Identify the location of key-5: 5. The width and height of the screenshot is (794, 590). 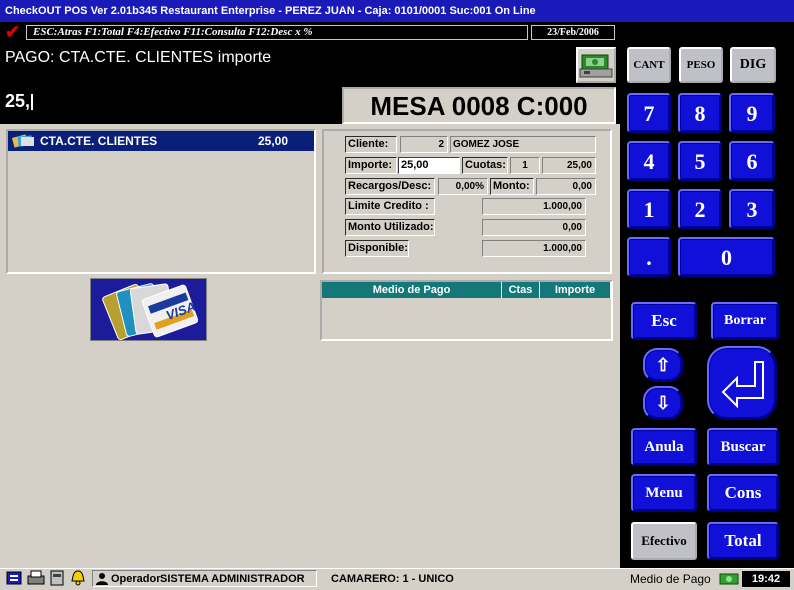
(700, 161).